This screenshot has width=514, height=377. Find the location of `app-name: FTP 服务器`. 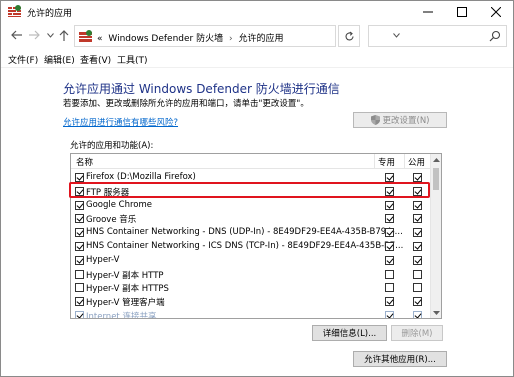

app-name: FTP 服务器 is located at coordinates (108, 192).